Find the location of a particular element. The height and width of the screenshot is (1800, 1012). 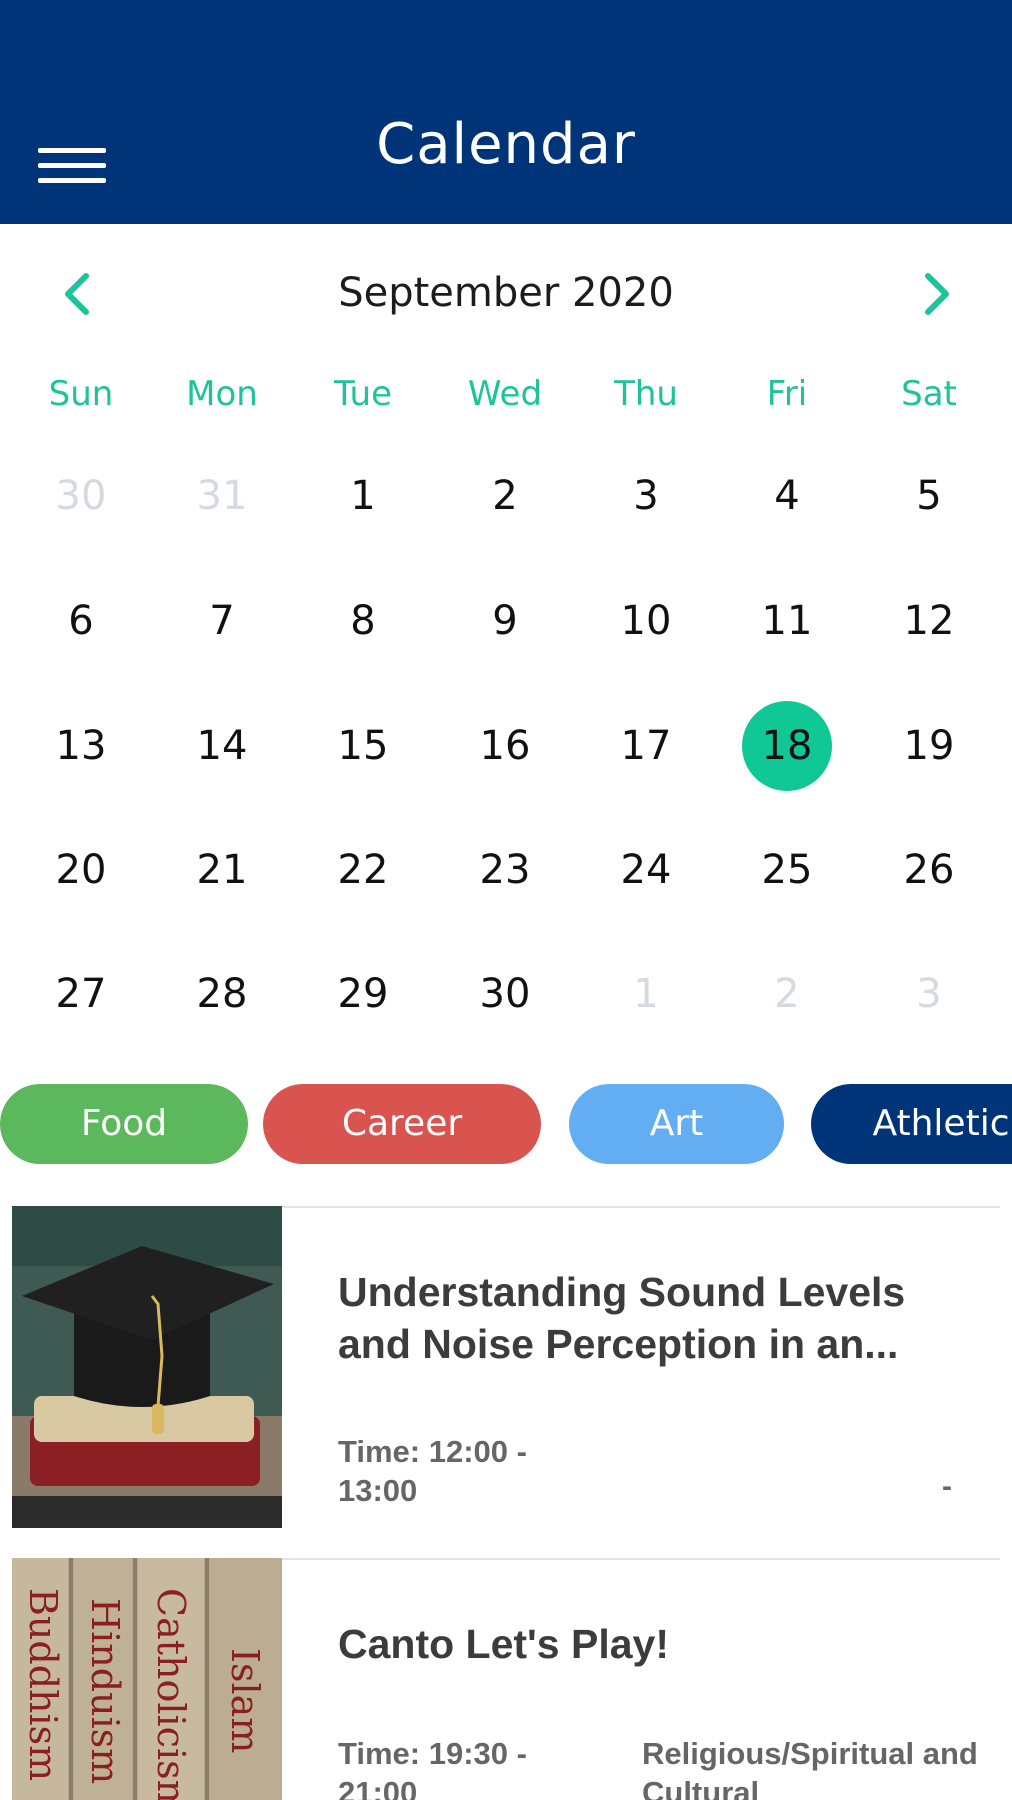

page-title: Calendar is located at coordinates (506, 144).